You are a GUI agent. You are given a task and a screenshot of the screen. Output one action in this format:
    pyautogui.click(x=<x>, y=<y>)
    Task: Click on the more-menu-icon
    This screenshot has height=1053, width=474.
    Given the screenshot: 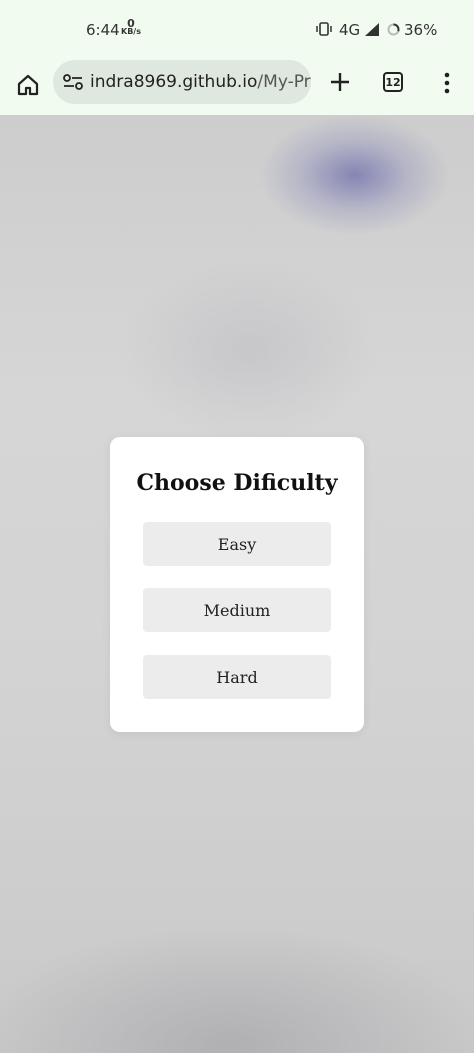 What is the action you would take?
    pyautogui.click(x=447, y=83)
    